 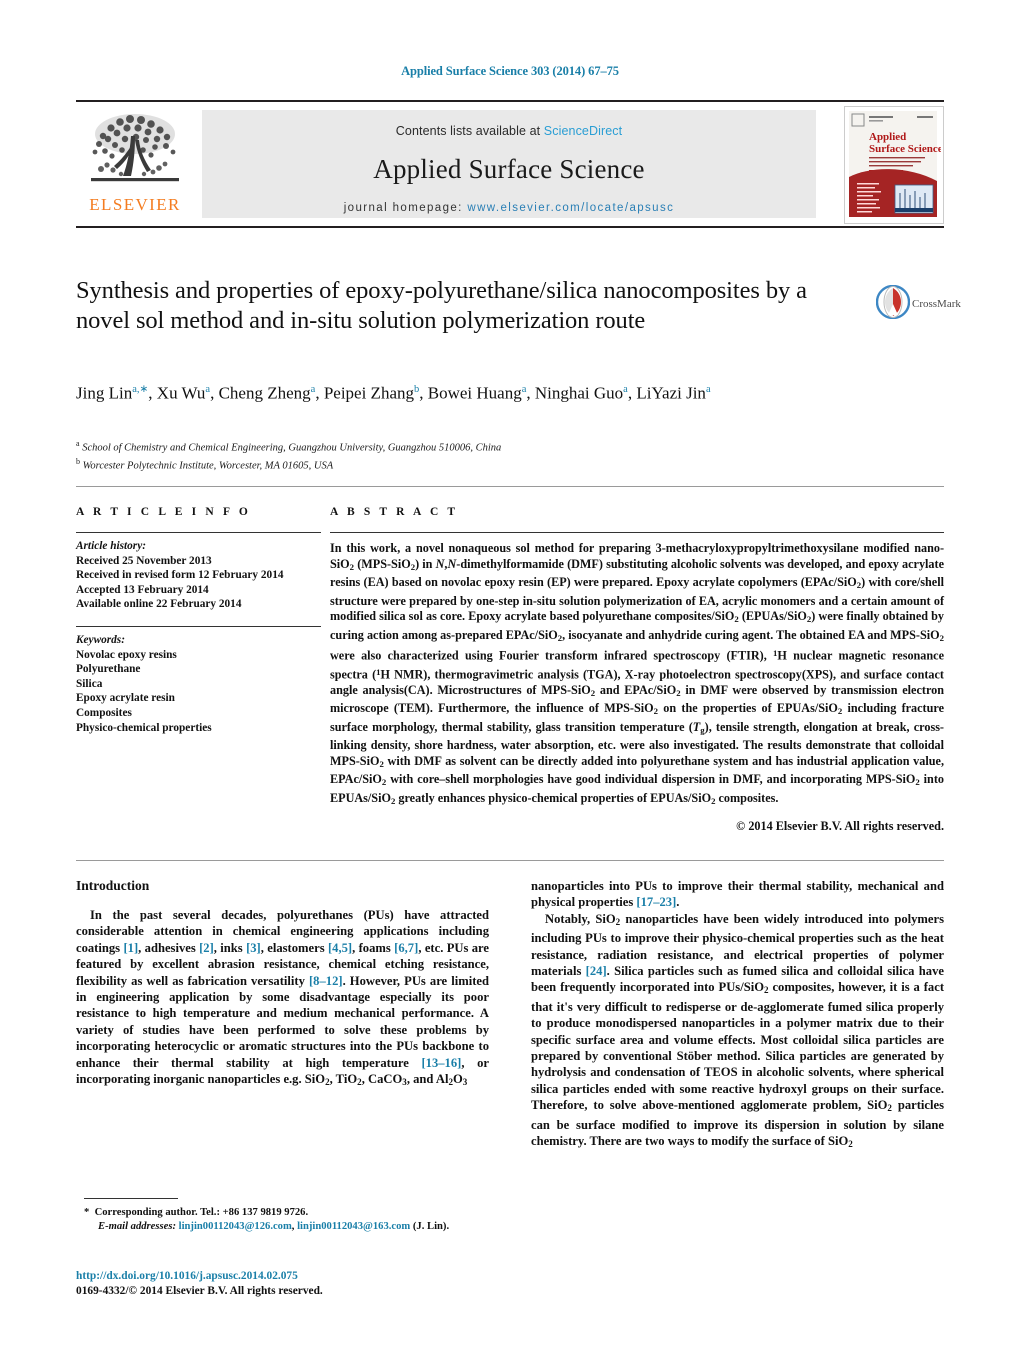 What do you see at coordinates (113, 885) in the screenshot?
I see `section-heading-introduction: Introduction` at bounding box center [113, 885].